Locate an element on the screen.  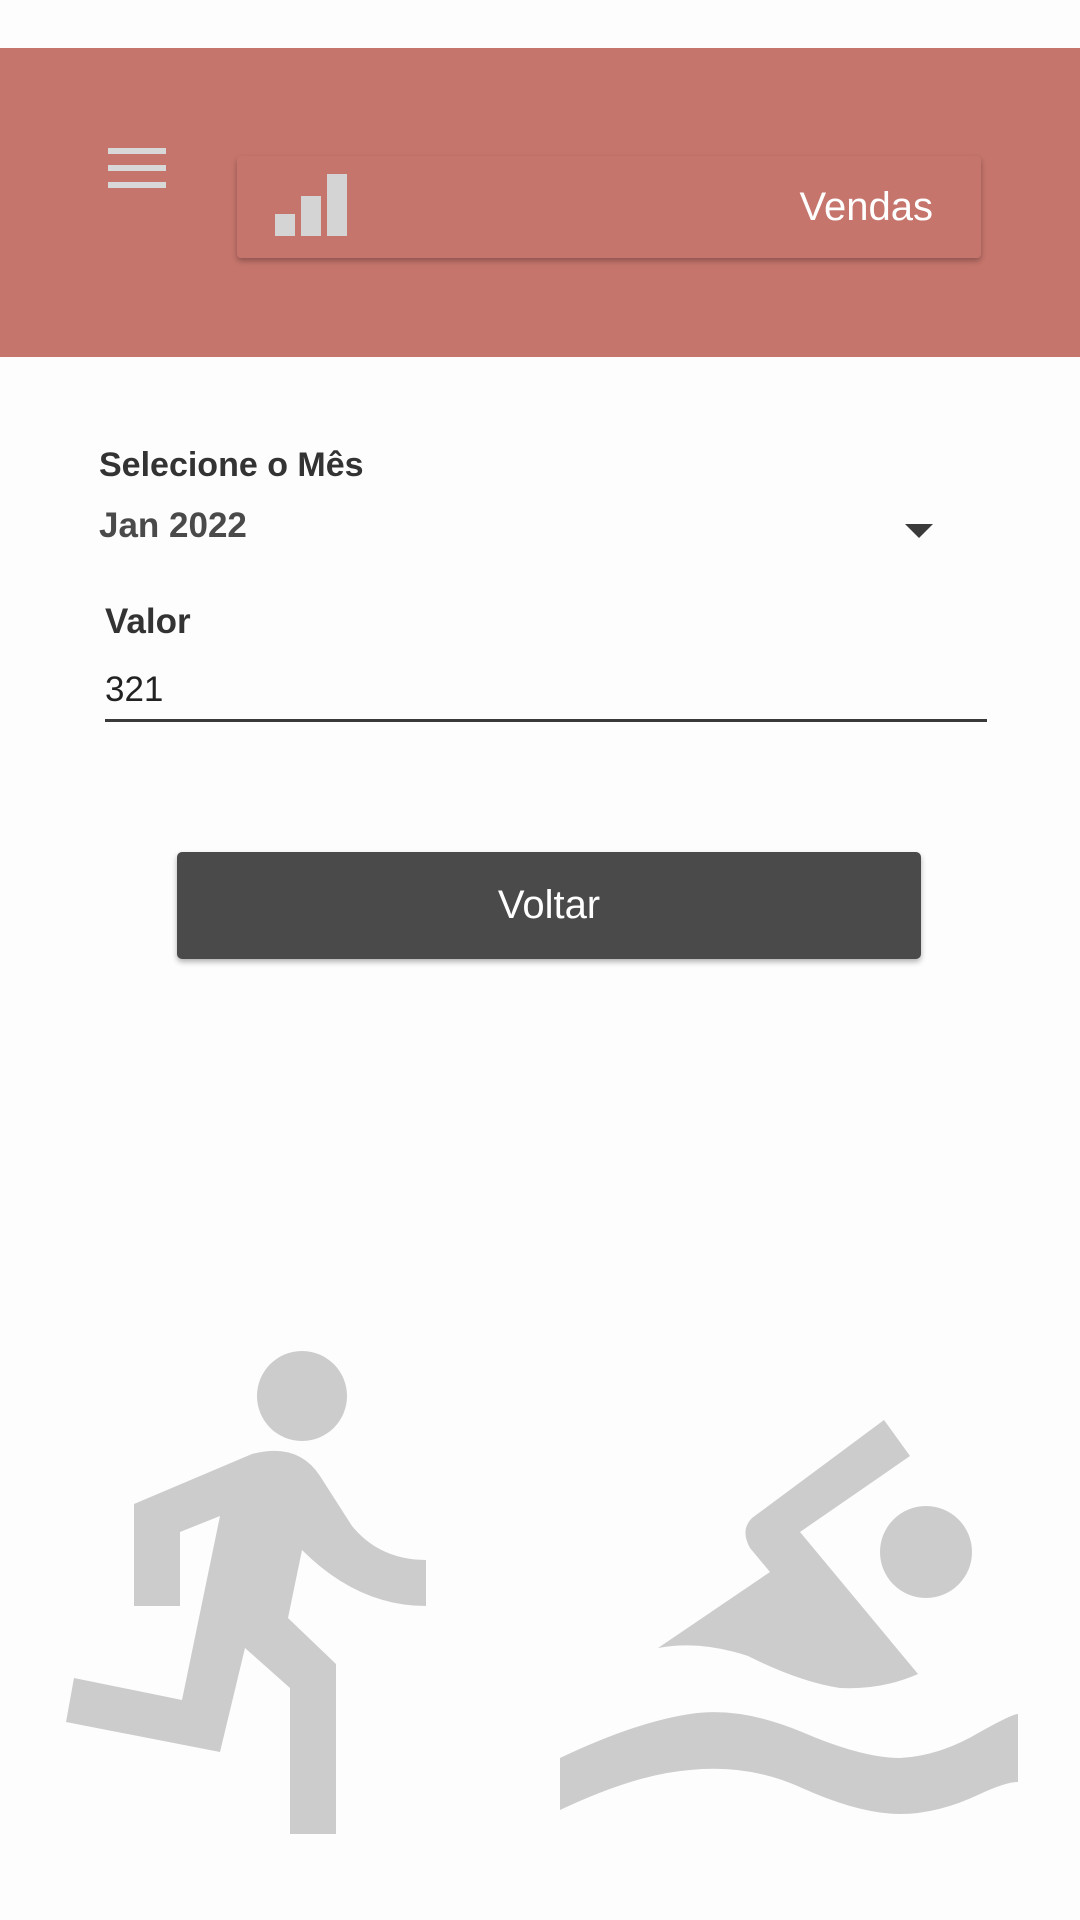
page-title: Vendas is located at coordinates (866, 207).